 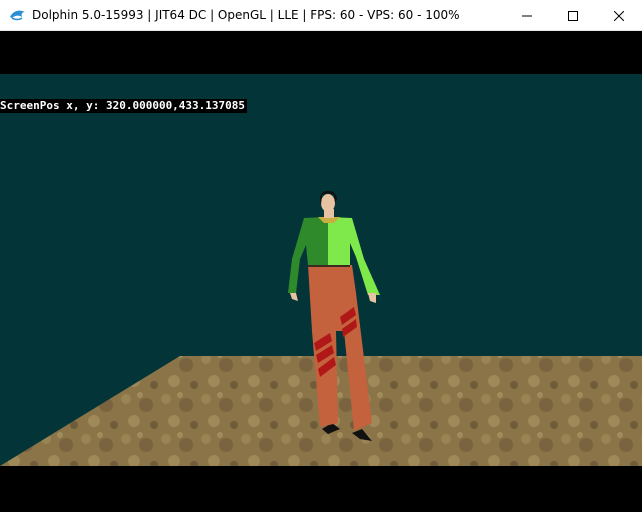 I want to click on minimize-button, so click(x=527, y=15).